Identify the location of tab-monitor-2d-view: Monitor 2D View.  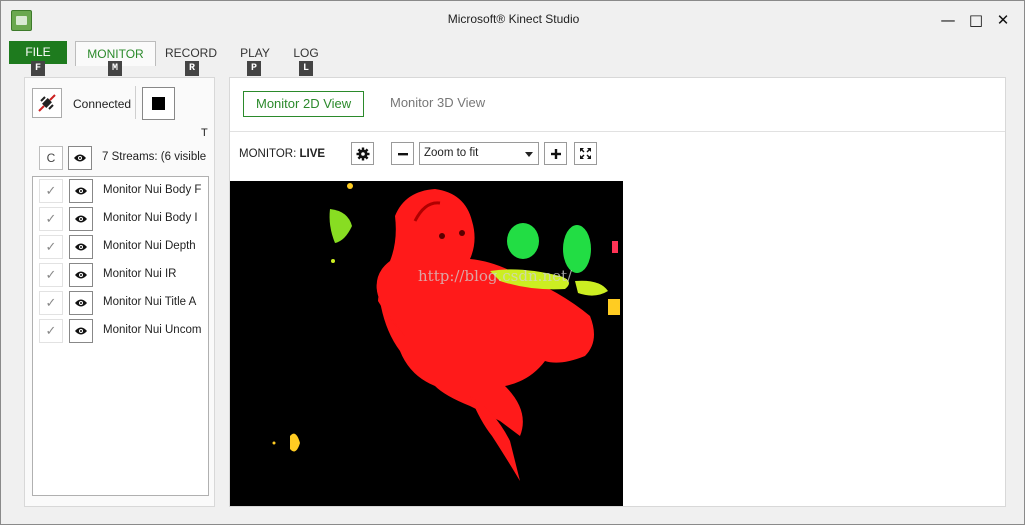
(304, 104).